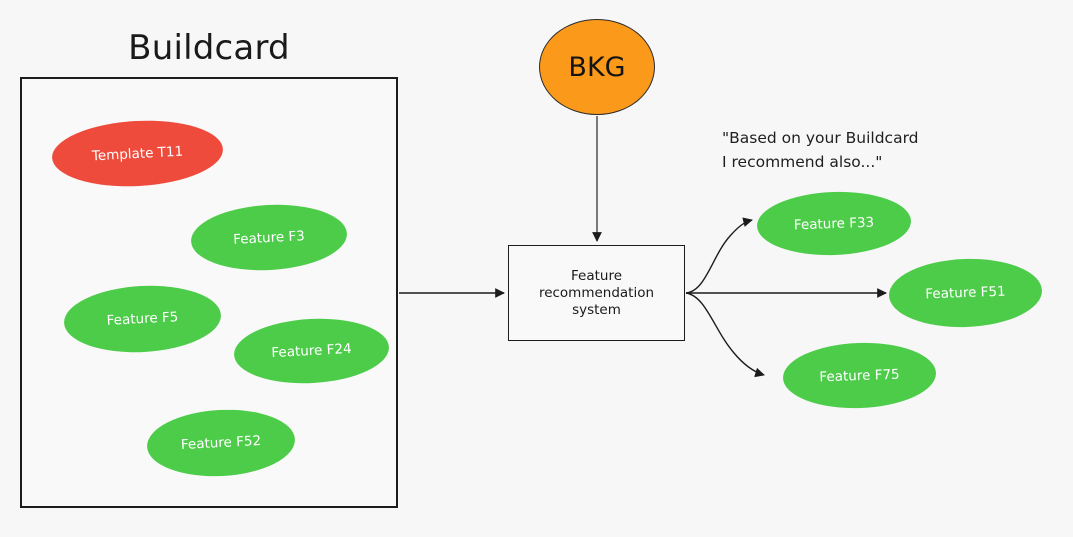  I want to click on recommended-node-label: Feature F75, so click(859, 375).